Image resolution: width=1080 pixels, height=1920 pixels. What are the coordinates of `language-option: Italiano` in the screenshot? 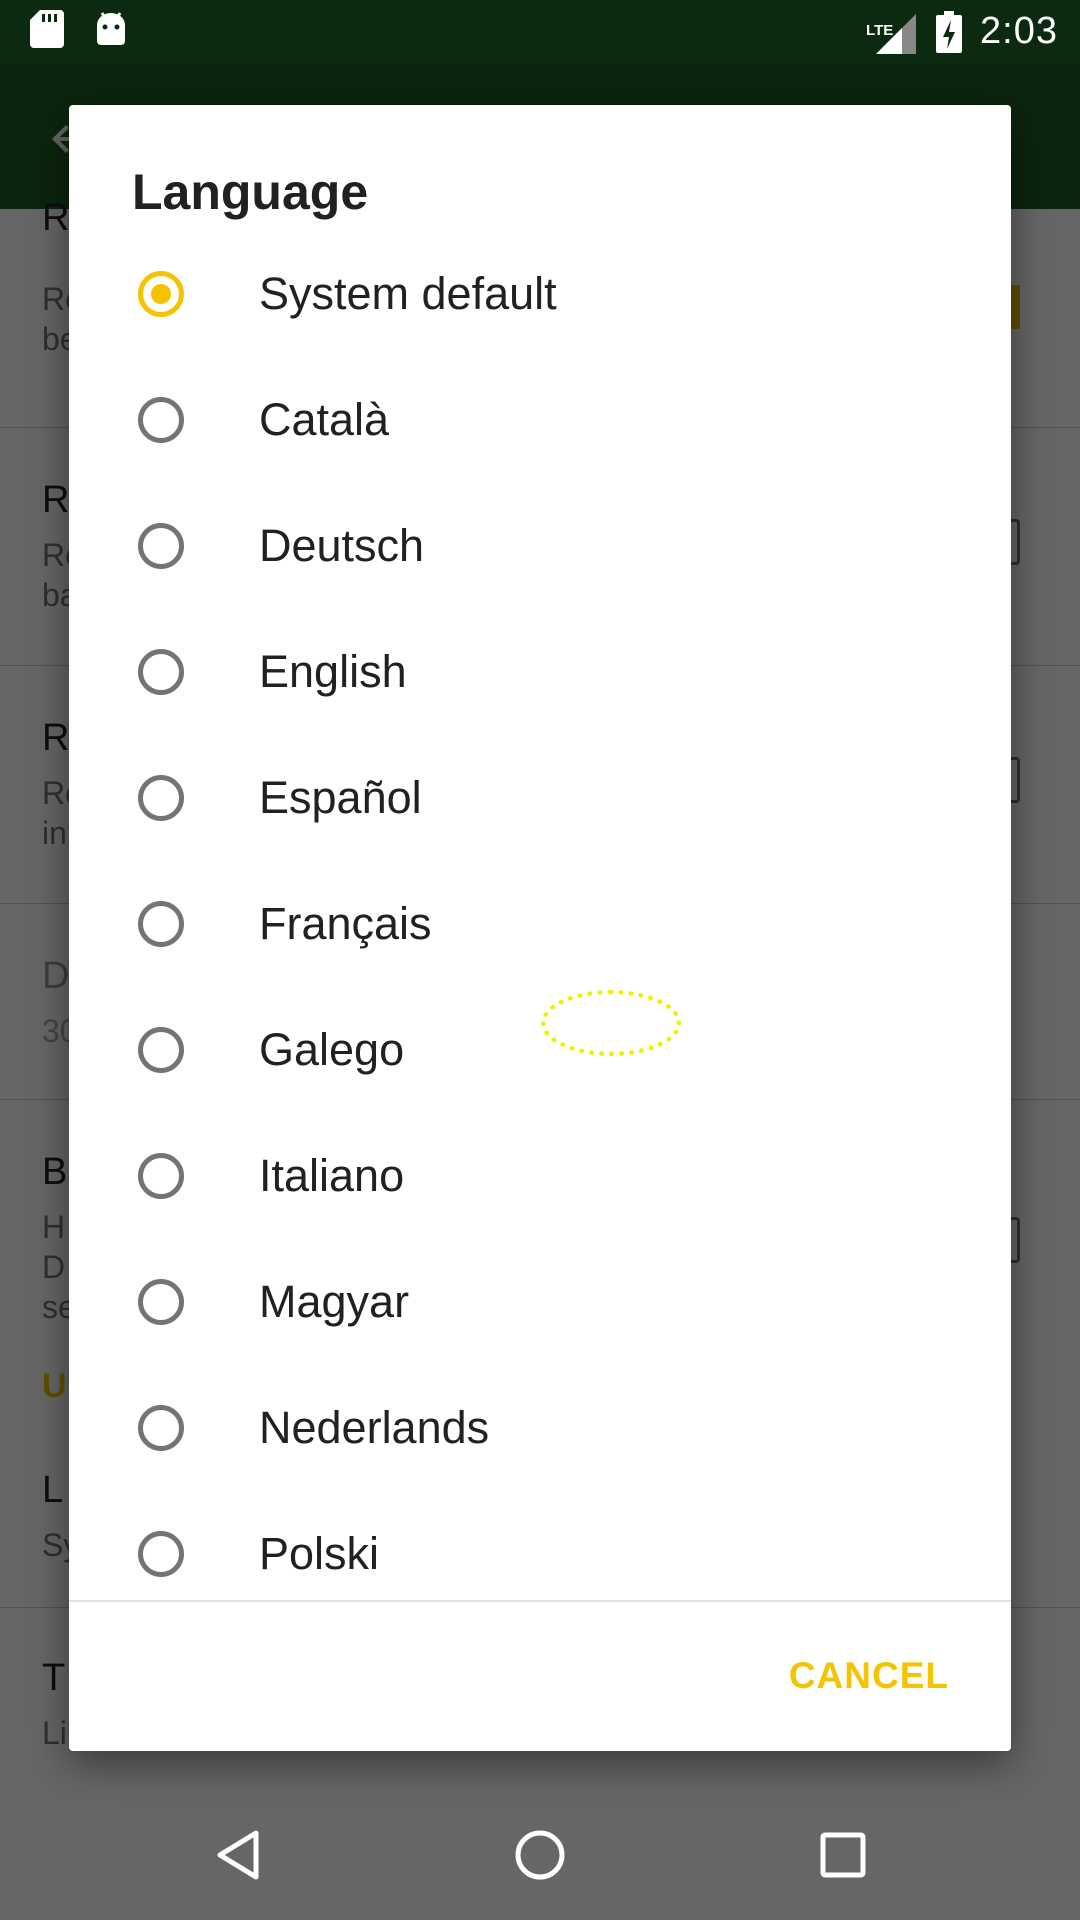 It's located at (540, 1178).